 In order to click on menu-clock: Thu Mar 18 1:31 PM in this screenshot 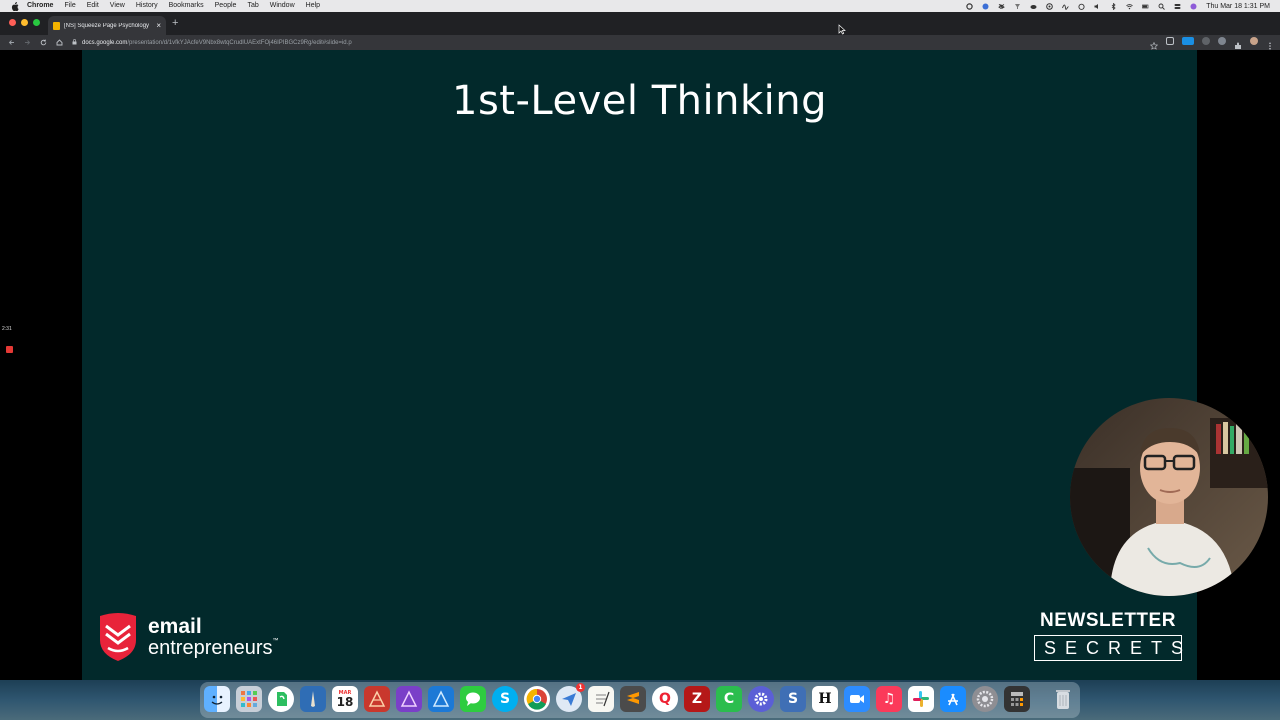, I will do `click(1238, 6)`.